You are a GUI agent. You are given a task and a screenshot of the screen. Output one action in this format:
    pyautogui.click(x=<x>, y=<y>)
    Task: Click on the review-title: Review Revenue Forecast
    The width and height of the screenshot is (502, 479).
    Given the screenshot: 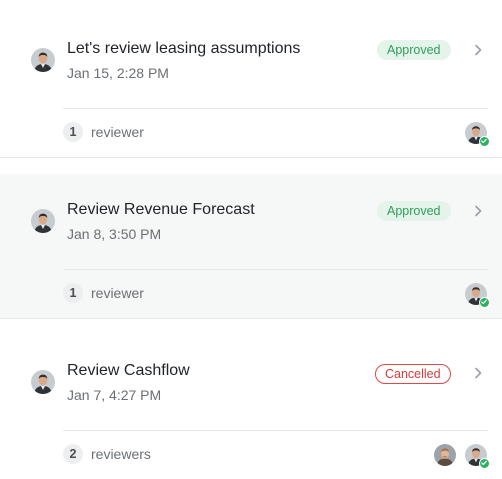 What is the action you would take?
    pyautogui.click(x=161, y=209)
    